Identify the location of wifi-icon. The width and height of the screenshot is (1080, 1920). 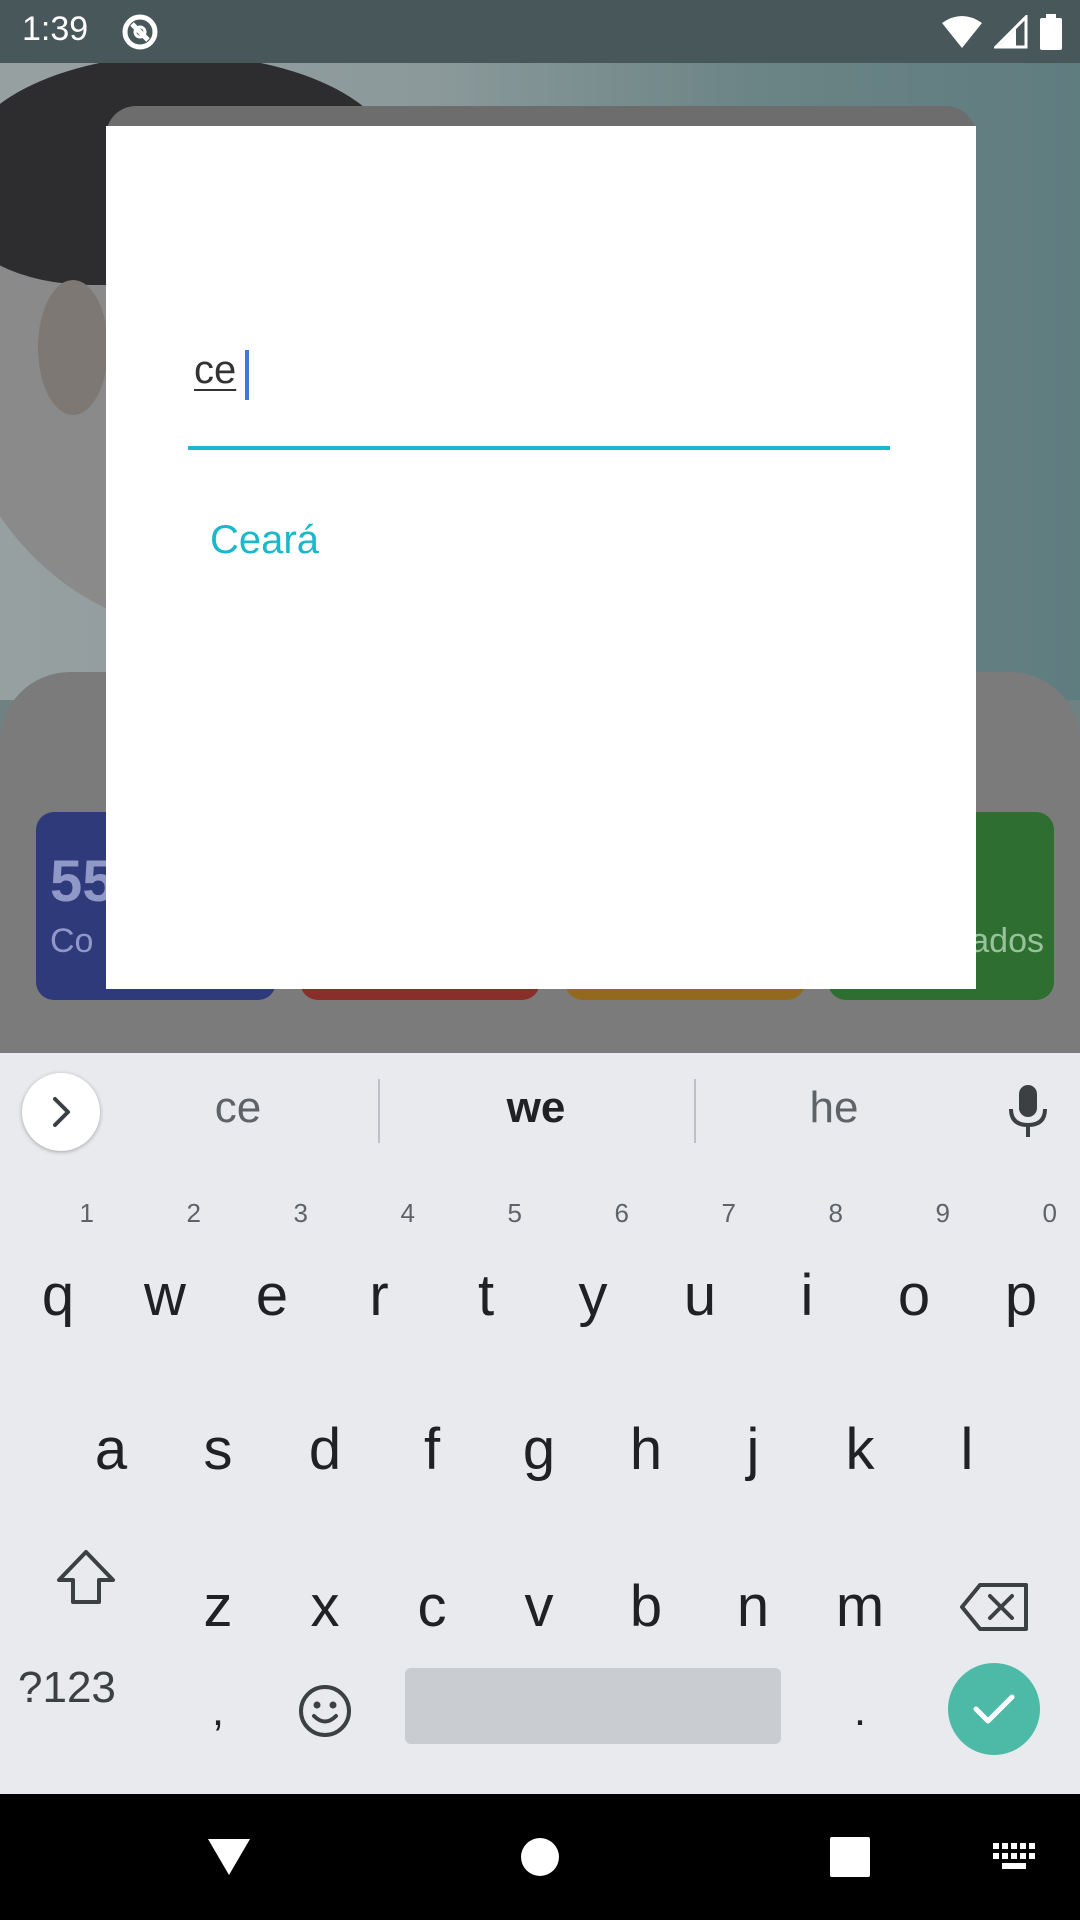
(962, 32).